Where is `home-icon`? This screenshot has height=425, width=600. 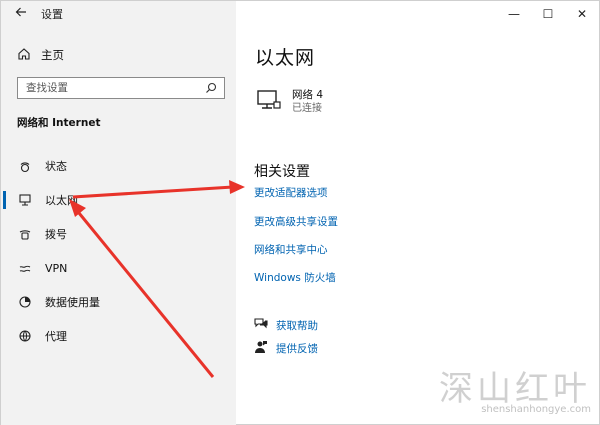
home-icon is located at coordinates (24, 55).